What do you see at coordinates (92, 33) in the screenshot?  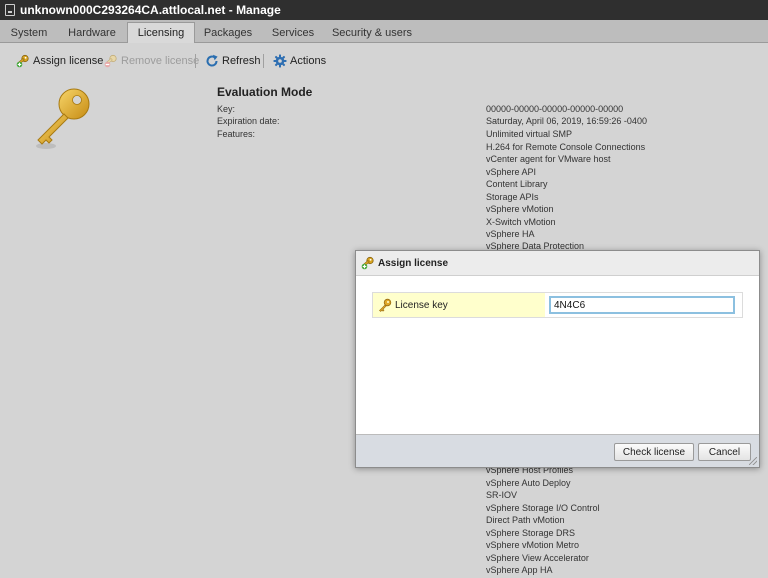 I see `tab-hardware: Hardware` at bounding box center [92, 33].